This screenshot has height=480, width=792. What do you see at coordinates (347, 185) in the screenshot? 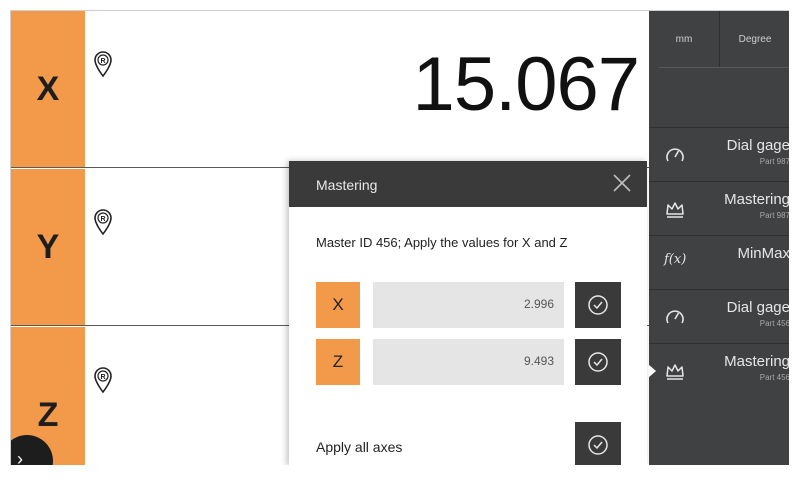
I see `dialog-title: Mastering` at bounding box center [347, 185].